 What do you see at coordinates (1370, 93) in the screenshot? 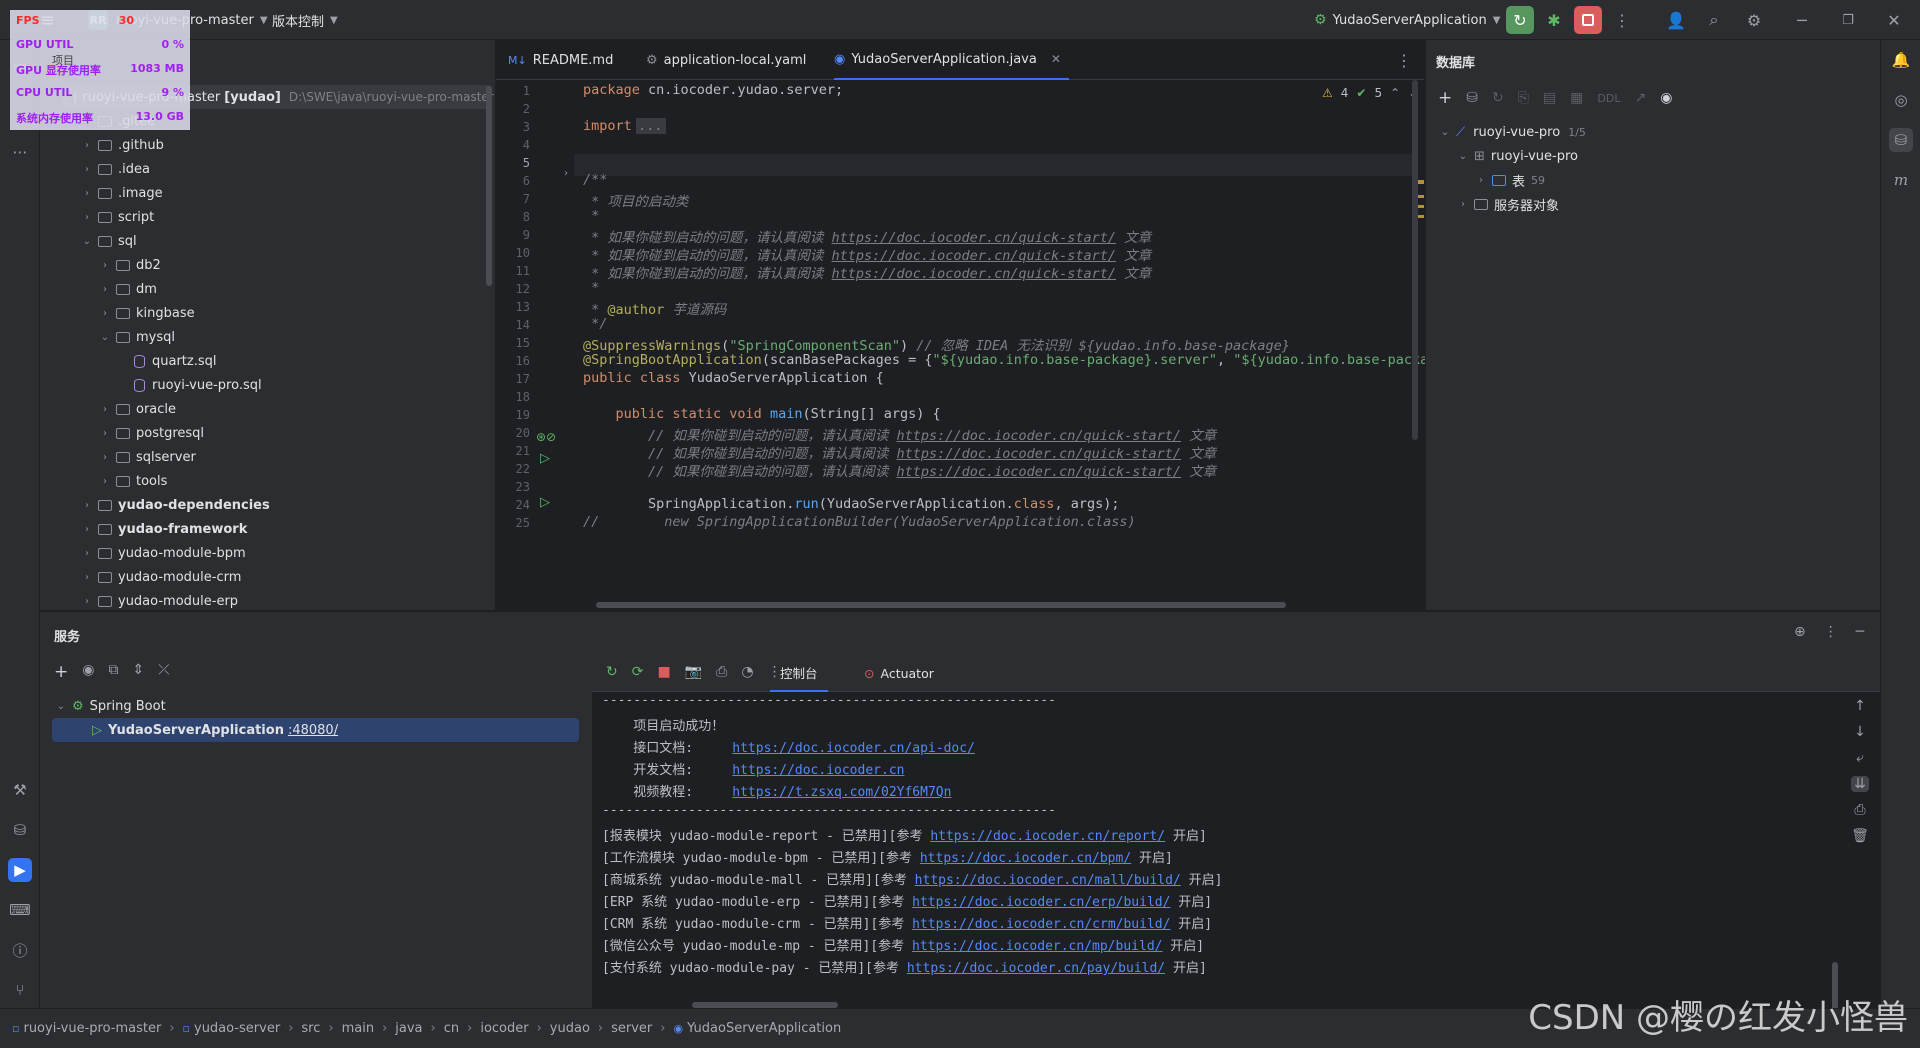
I see `inspection-widget: ⚠4 ✔5 ⌃ ⌄` at bounding box center [1370, 93].